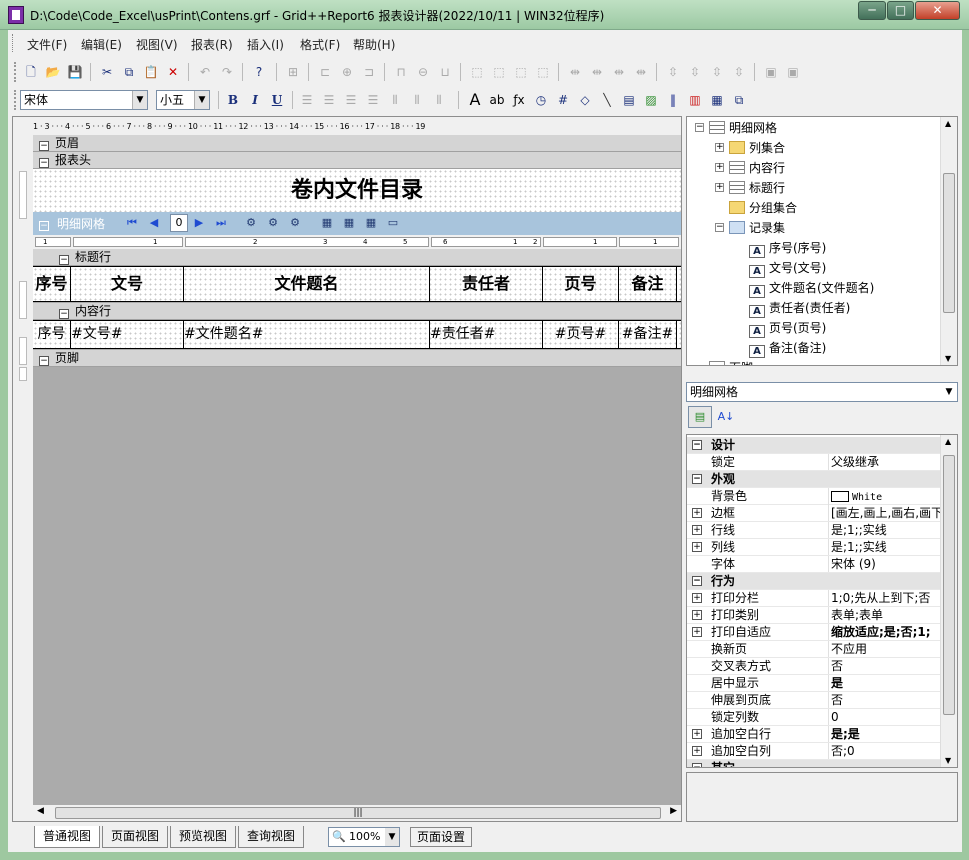 The image size is (969, 860). Describe the element at coordinates (203, 837) in the screenshot. I see `tab-preview-view: 预览视图` at that location.